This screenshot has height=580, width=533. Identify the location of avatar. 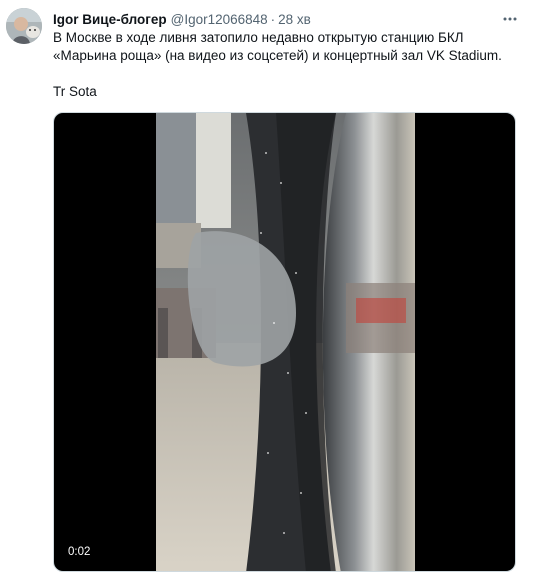
(24, 26).